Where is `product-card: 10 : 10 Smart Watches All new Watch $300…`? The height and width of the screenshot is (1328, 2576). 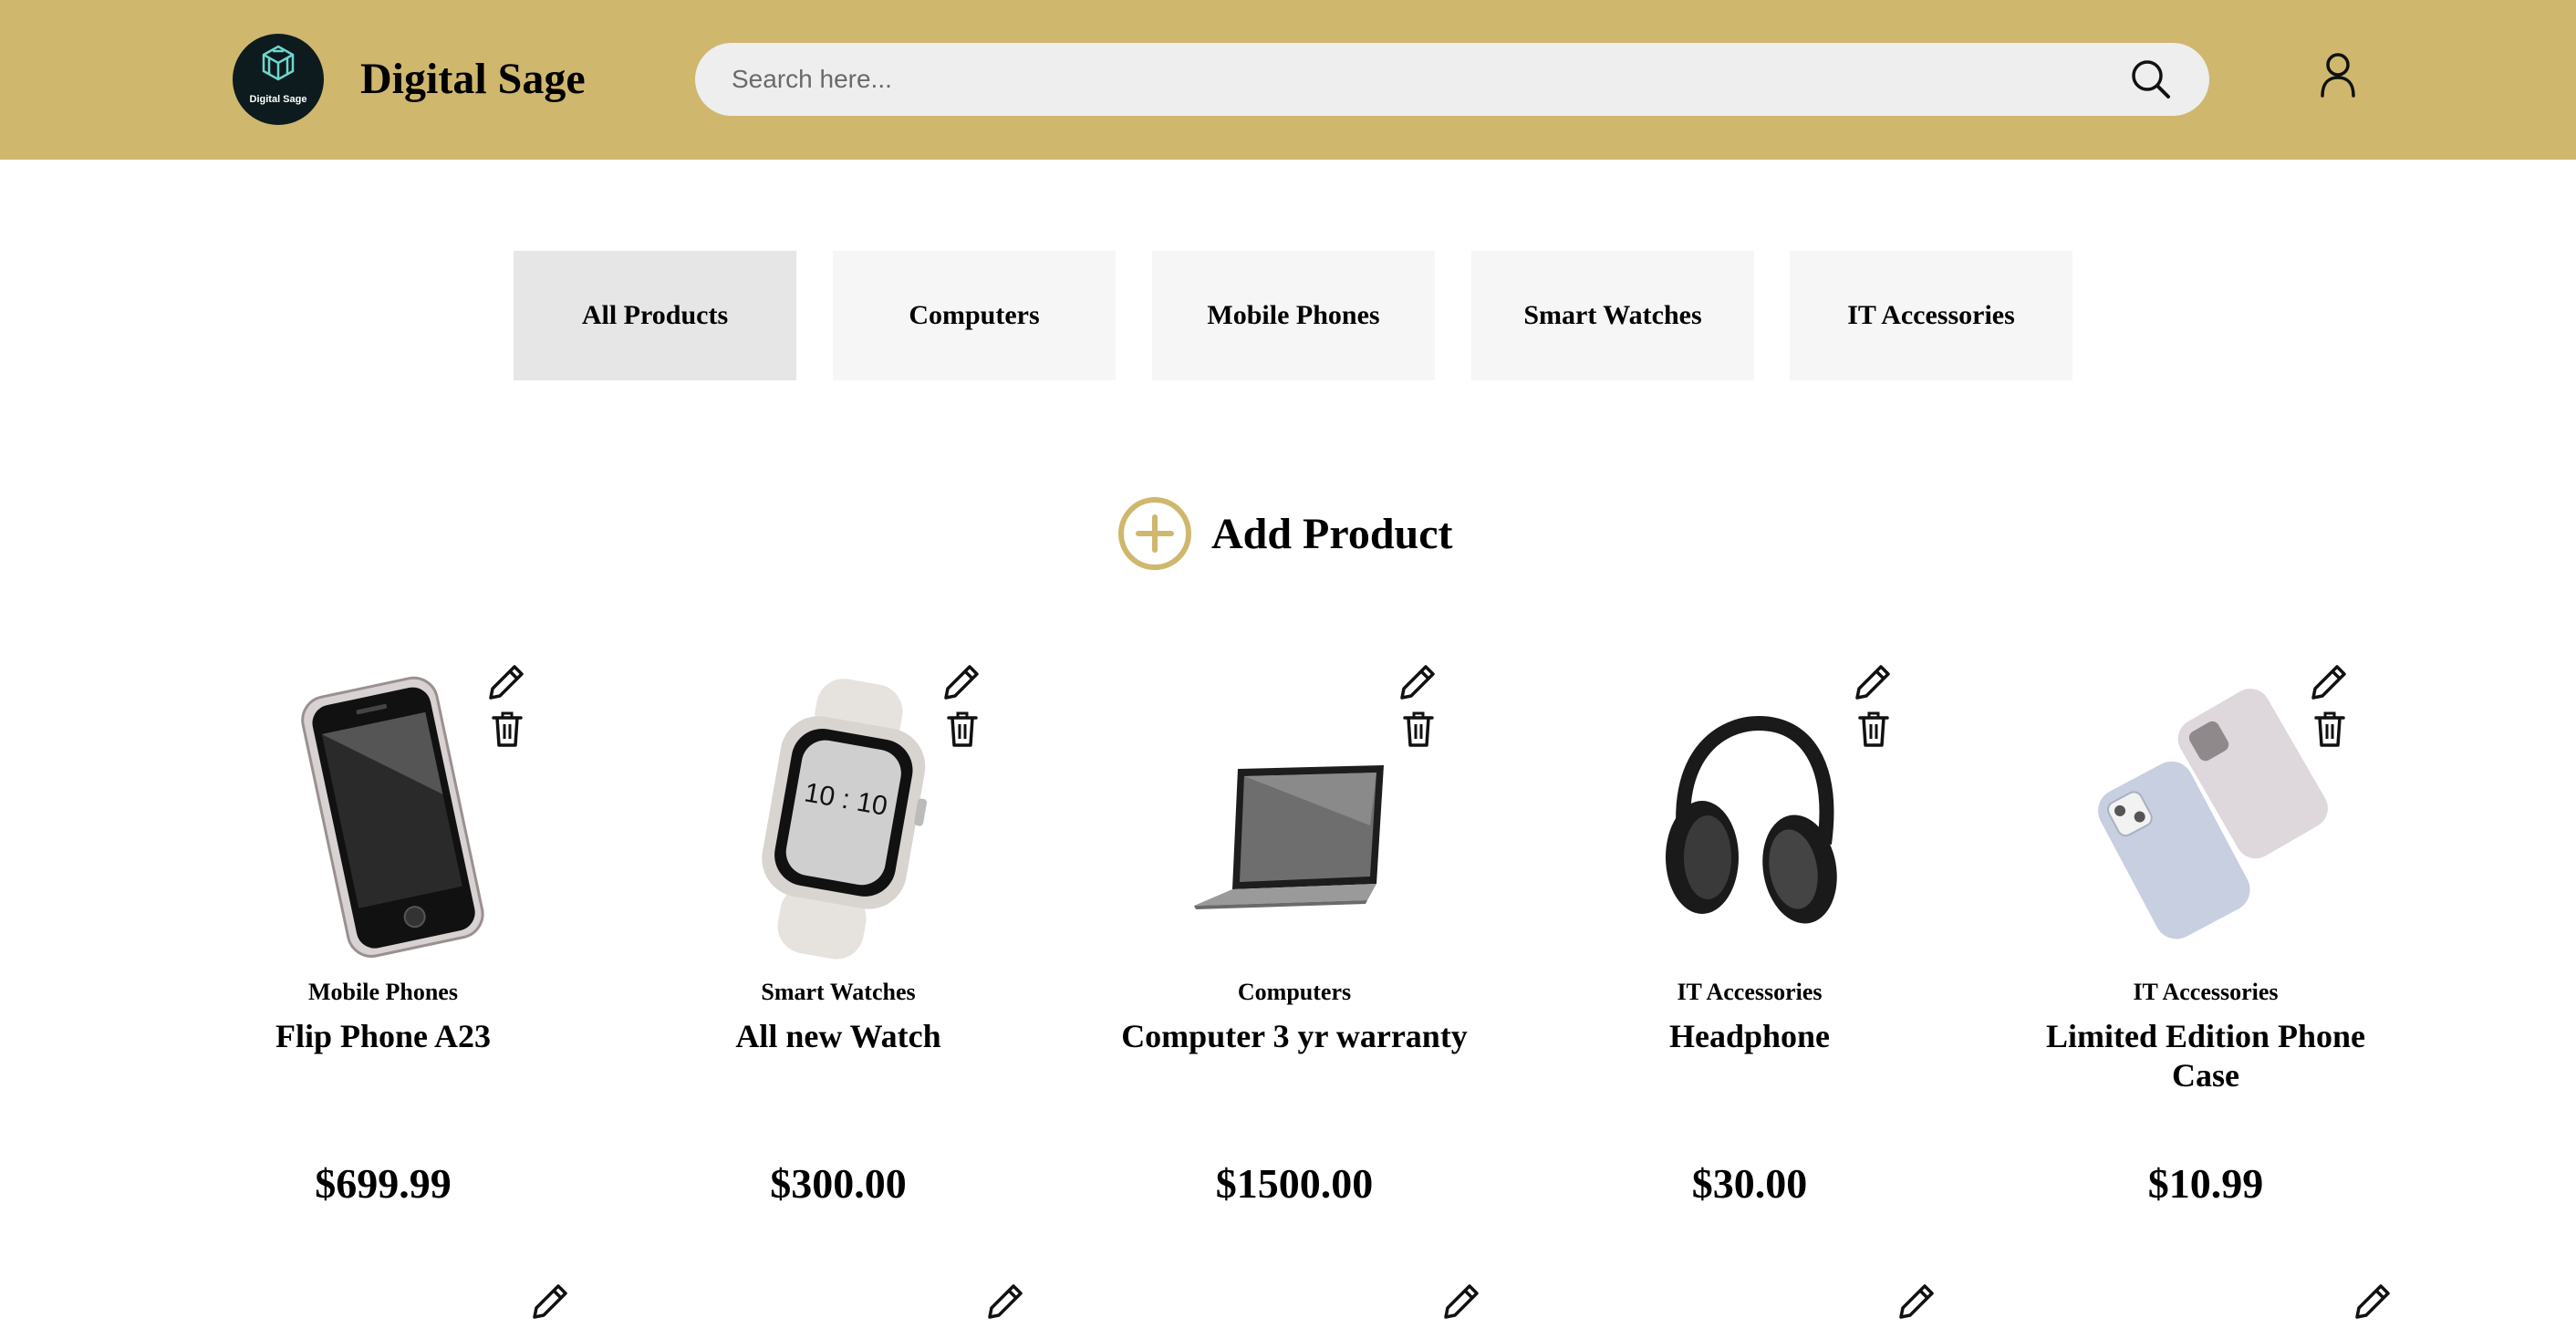
product-card: 10 : 10 Smart Watches All new Watch $300… is located at coordinates (838, 966).